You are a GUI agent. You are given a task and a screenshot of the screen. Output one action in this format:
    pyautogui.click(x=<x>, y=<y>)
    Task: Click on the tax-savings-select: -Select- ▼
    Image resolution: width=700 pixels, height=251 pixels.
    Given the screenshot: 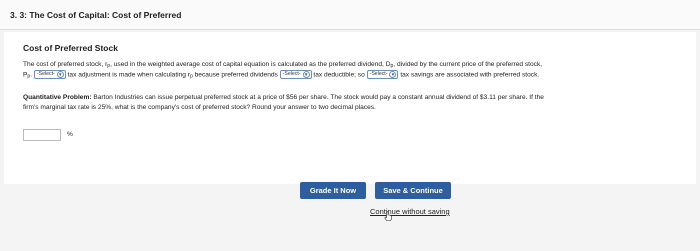 What is the action you would take?
    pyautogui.click(x=382, y=74)
    